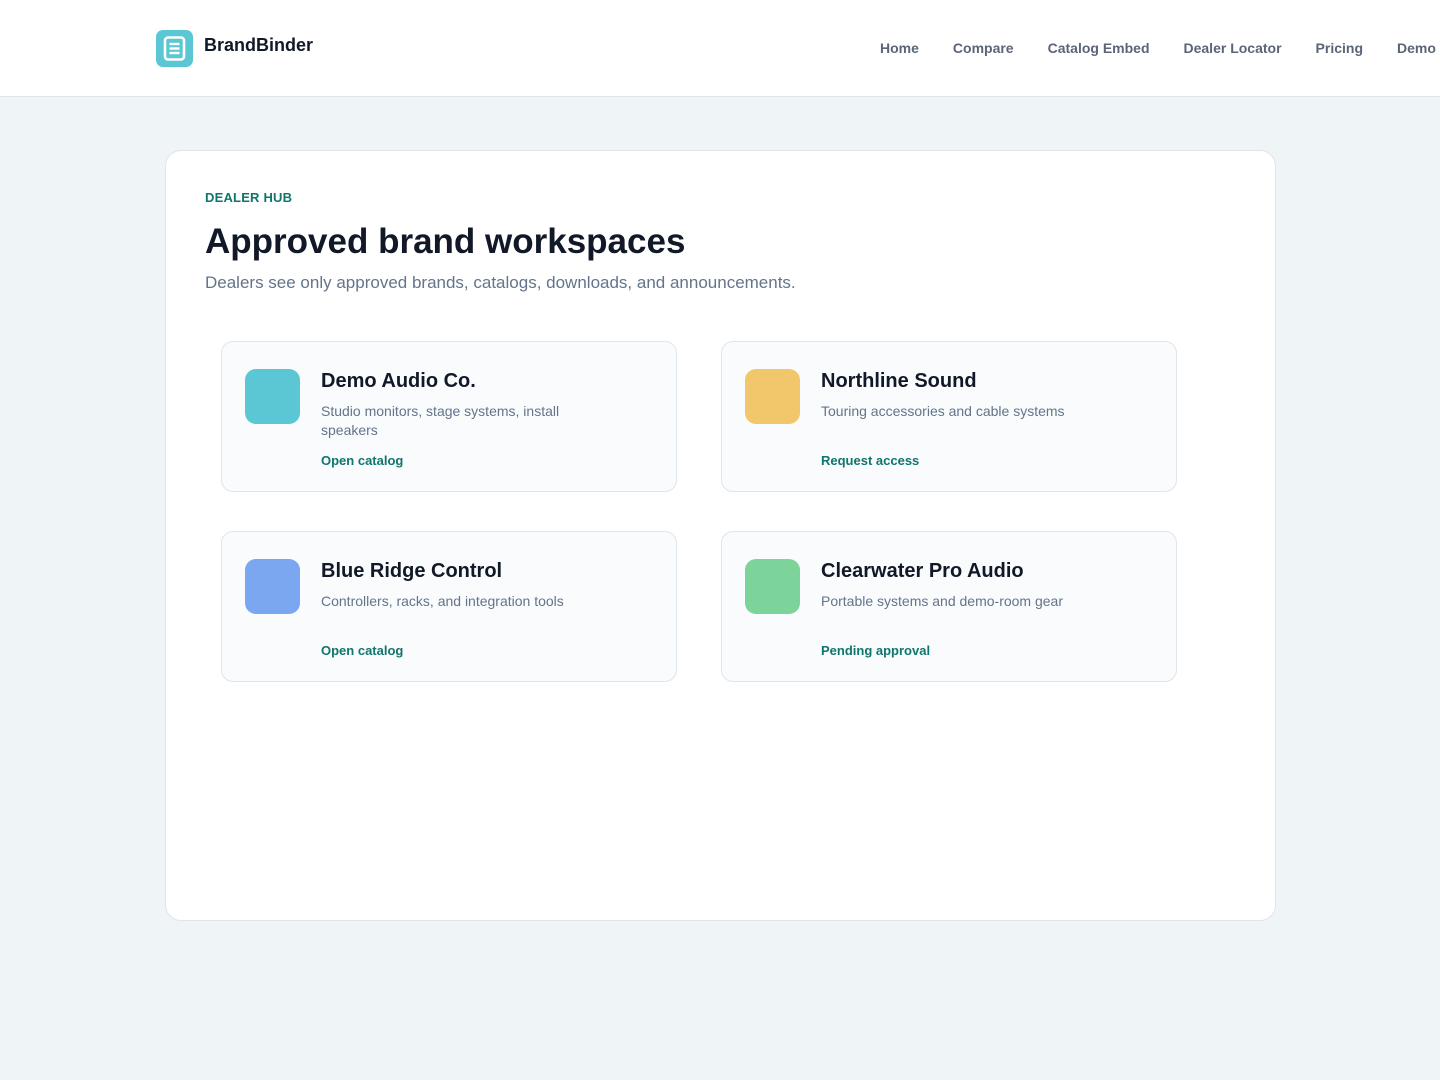 Image resolution: width=1440 pixels, height=1080 pixels. I want to click on nav-pricing: Pricing, so click(1339, 48).